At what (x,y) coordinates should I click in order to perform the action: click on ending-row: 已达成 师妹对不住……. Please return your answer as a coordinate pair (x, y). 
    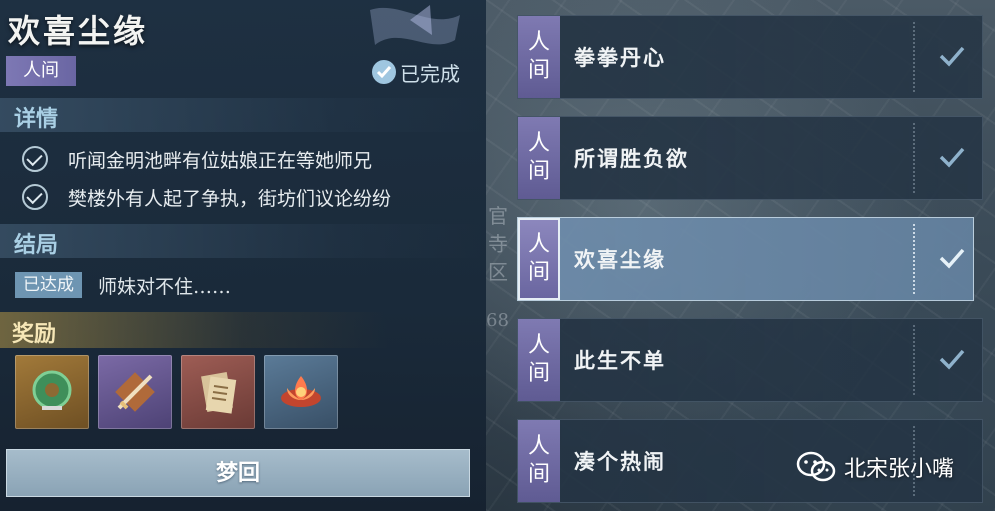
    Looking at the image, I should click on (123, 285).